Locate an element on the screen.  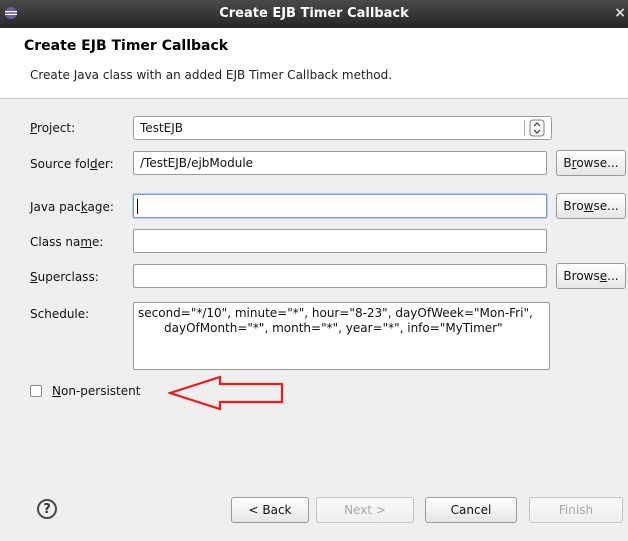
window-title: Create EJB Timer Callback is located at coordinates (314, 13).